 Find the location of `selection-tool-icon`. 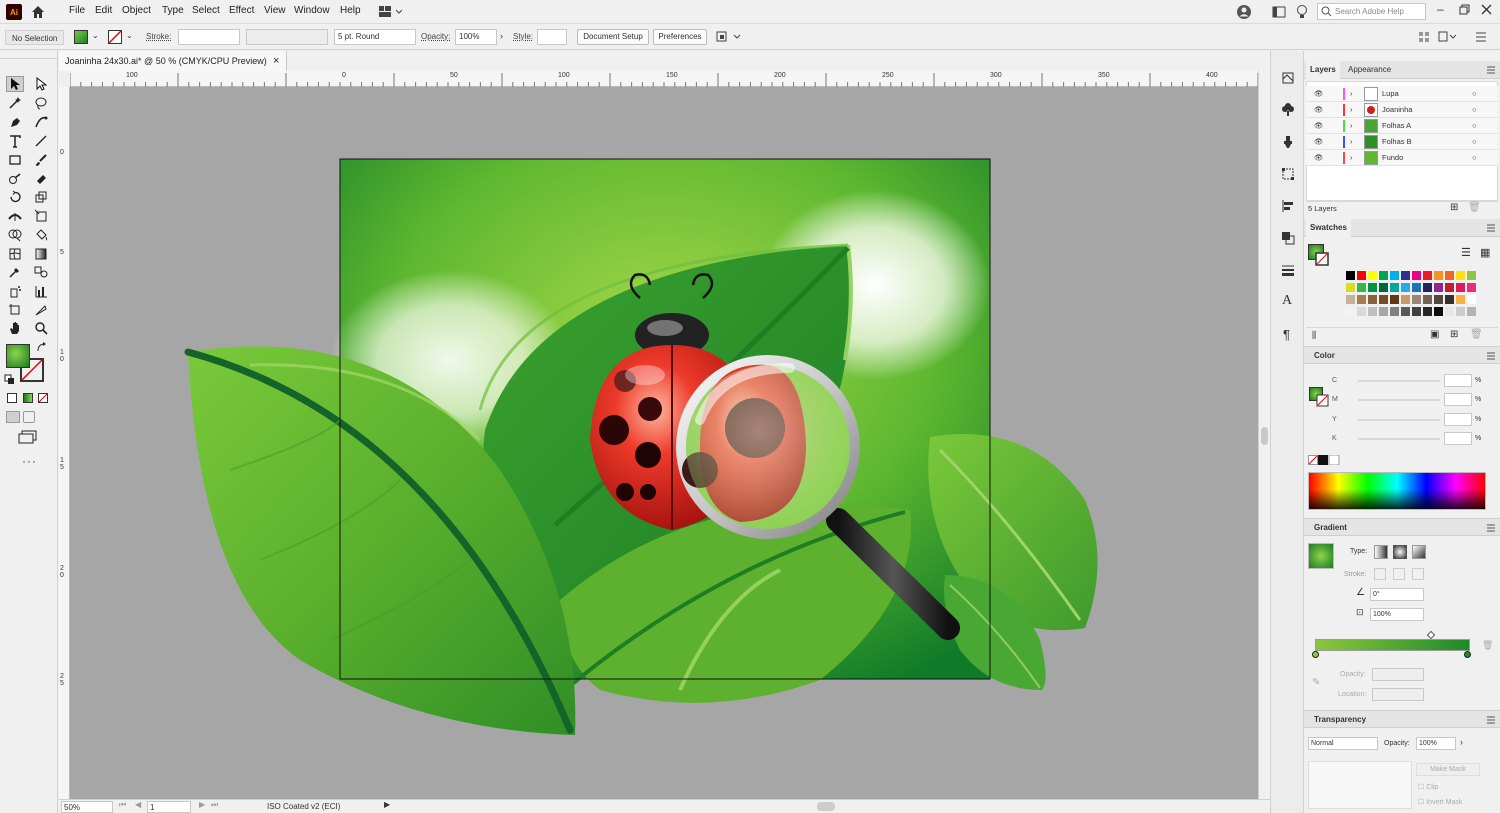

selection-tool-icon is located at coordinates (15, 84).